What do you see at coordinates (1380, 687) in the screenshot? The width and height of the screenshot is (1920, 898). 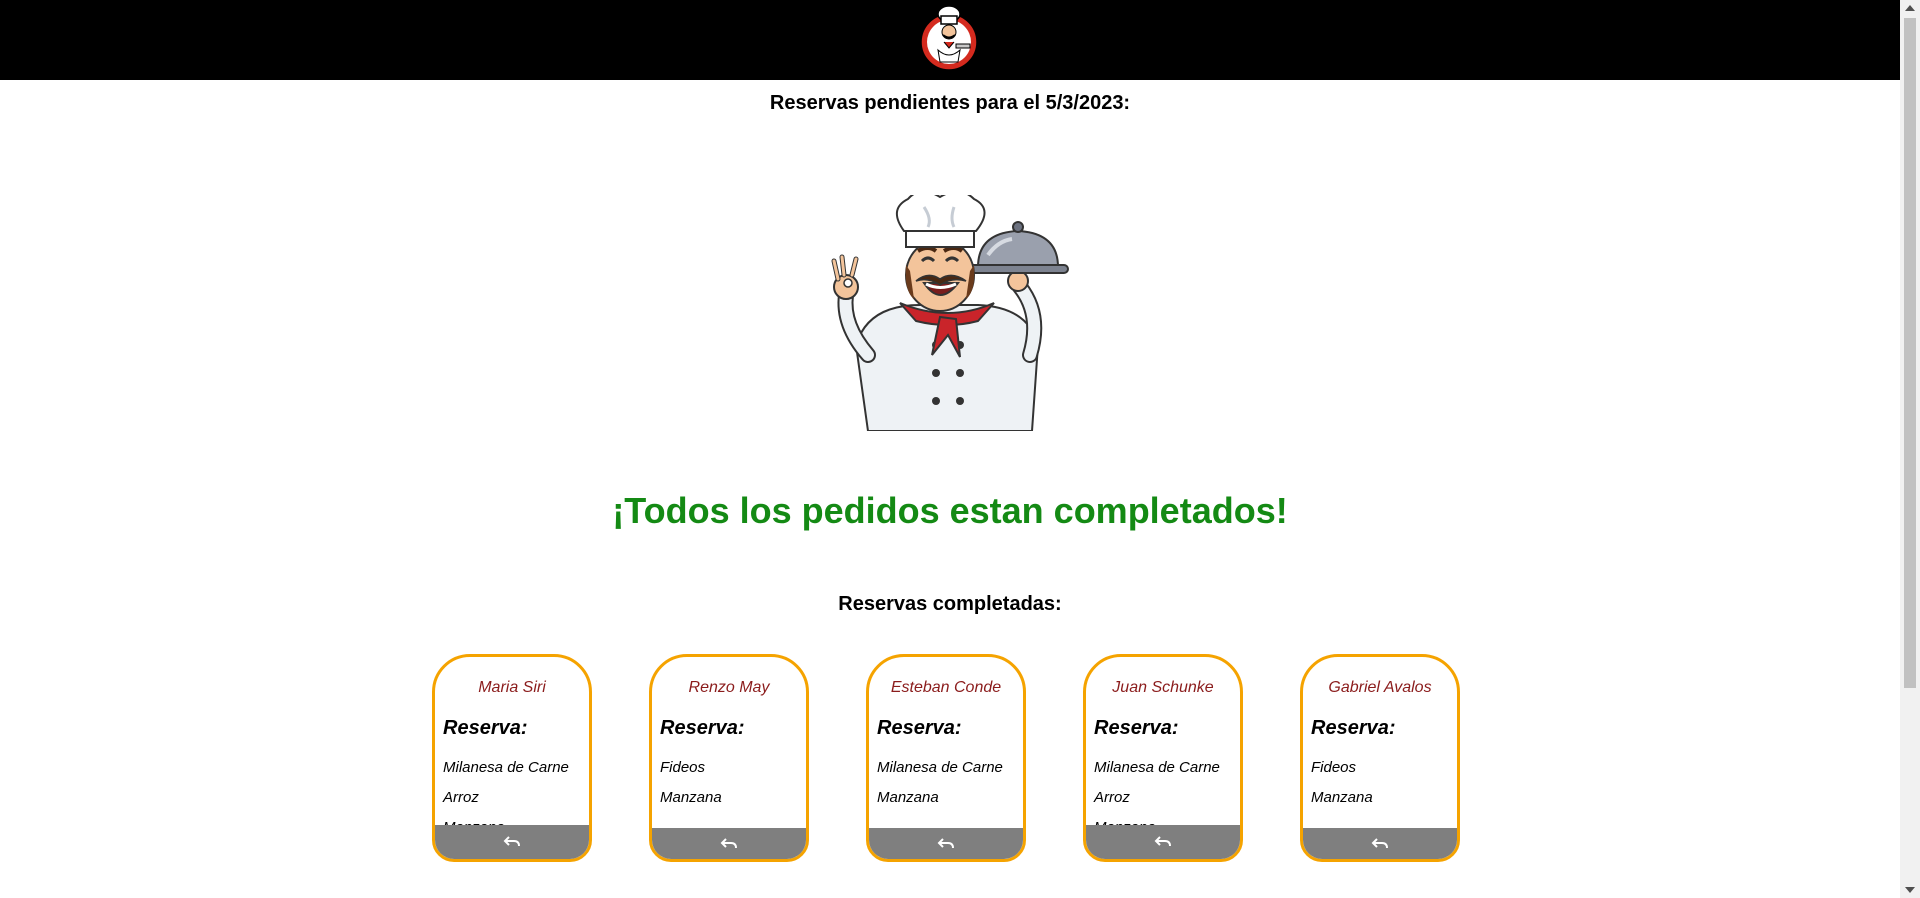 I see `customer-name: Gabriel Avalos` at bounding box center [1380, 687].